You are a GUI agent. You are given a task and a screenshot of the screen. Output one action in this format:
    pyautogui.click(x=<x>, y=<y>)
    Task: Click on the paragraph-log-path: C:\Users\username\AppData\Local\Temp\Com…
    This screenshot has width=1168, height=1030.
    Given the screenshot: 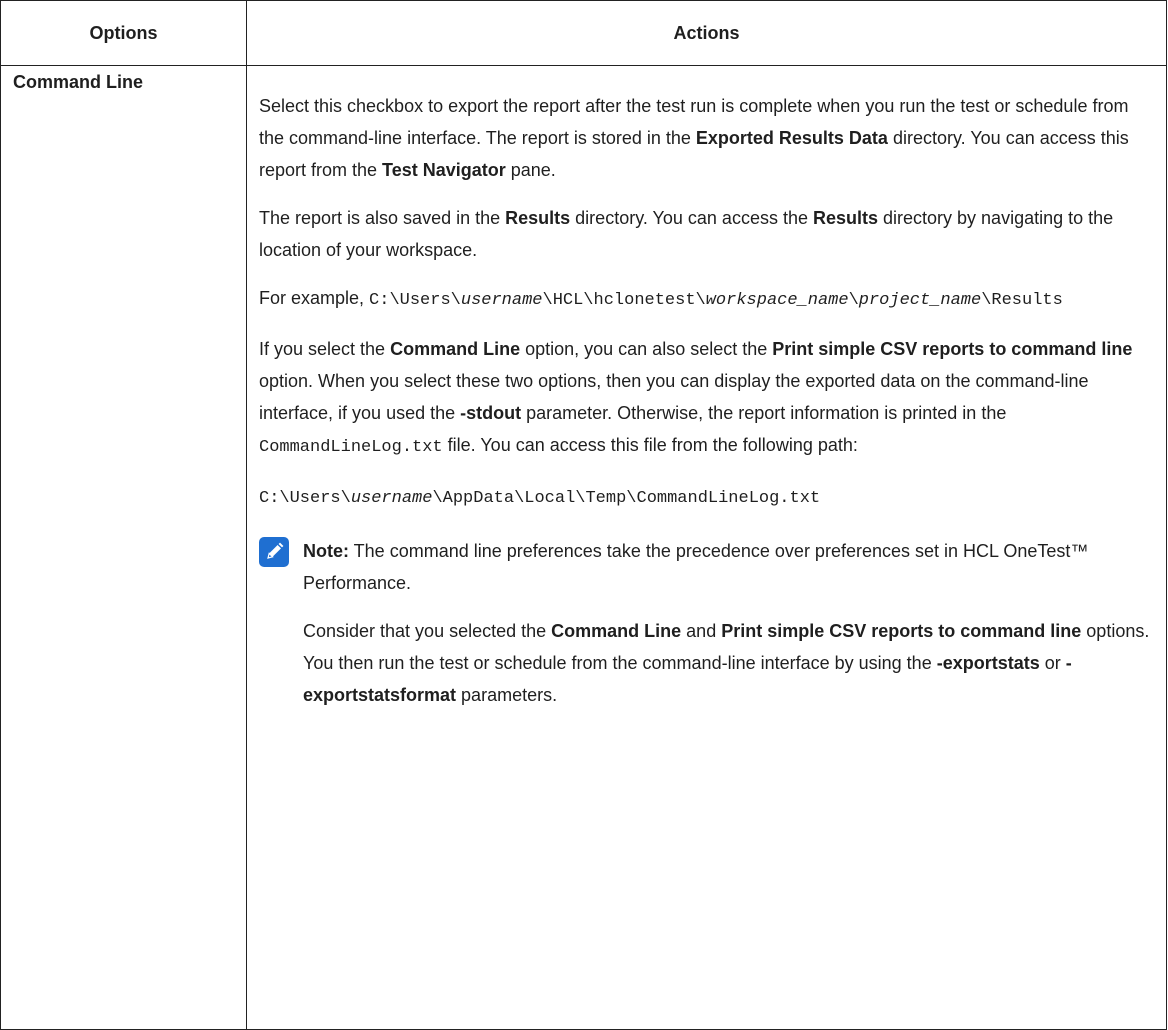 What is the action you would take?
    pyautogui.click(x=540, y=498)
    